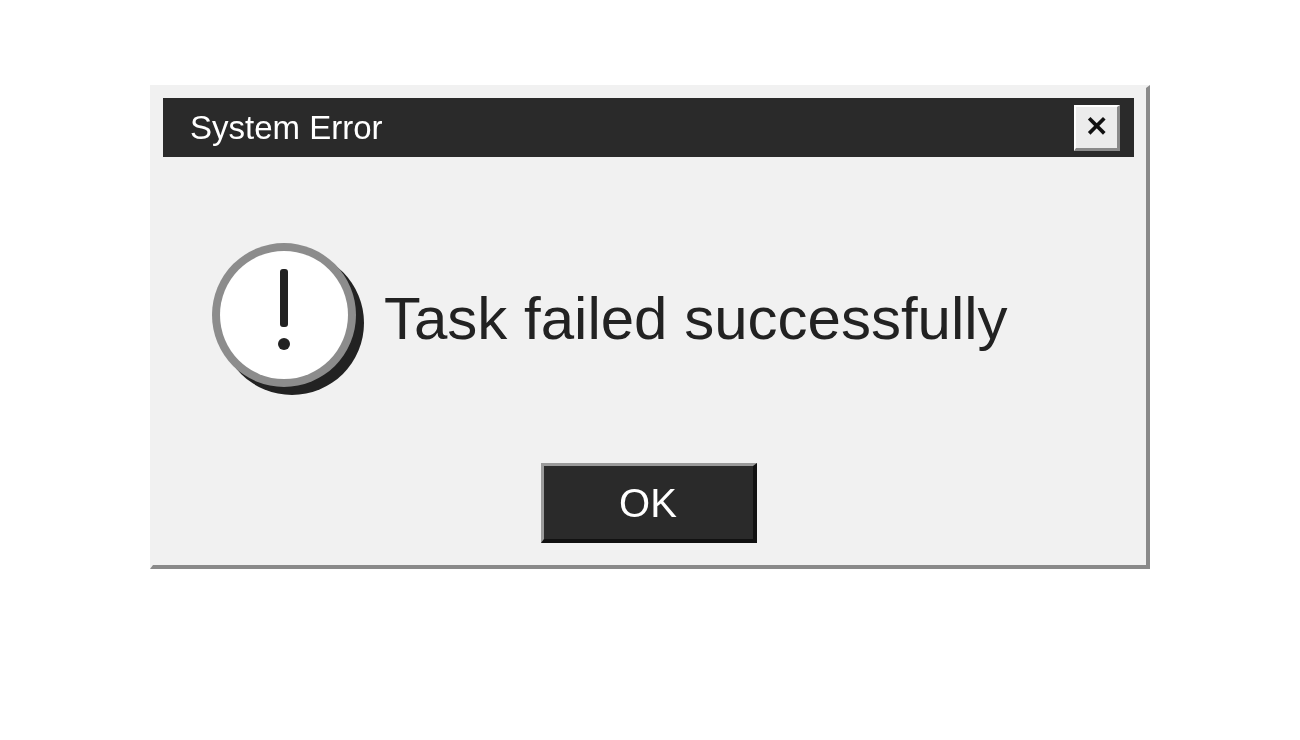  What do you see at coordinates (648, 503) in the screenshot?
I see `ok-button: OK` at bounding box center [648, 503].